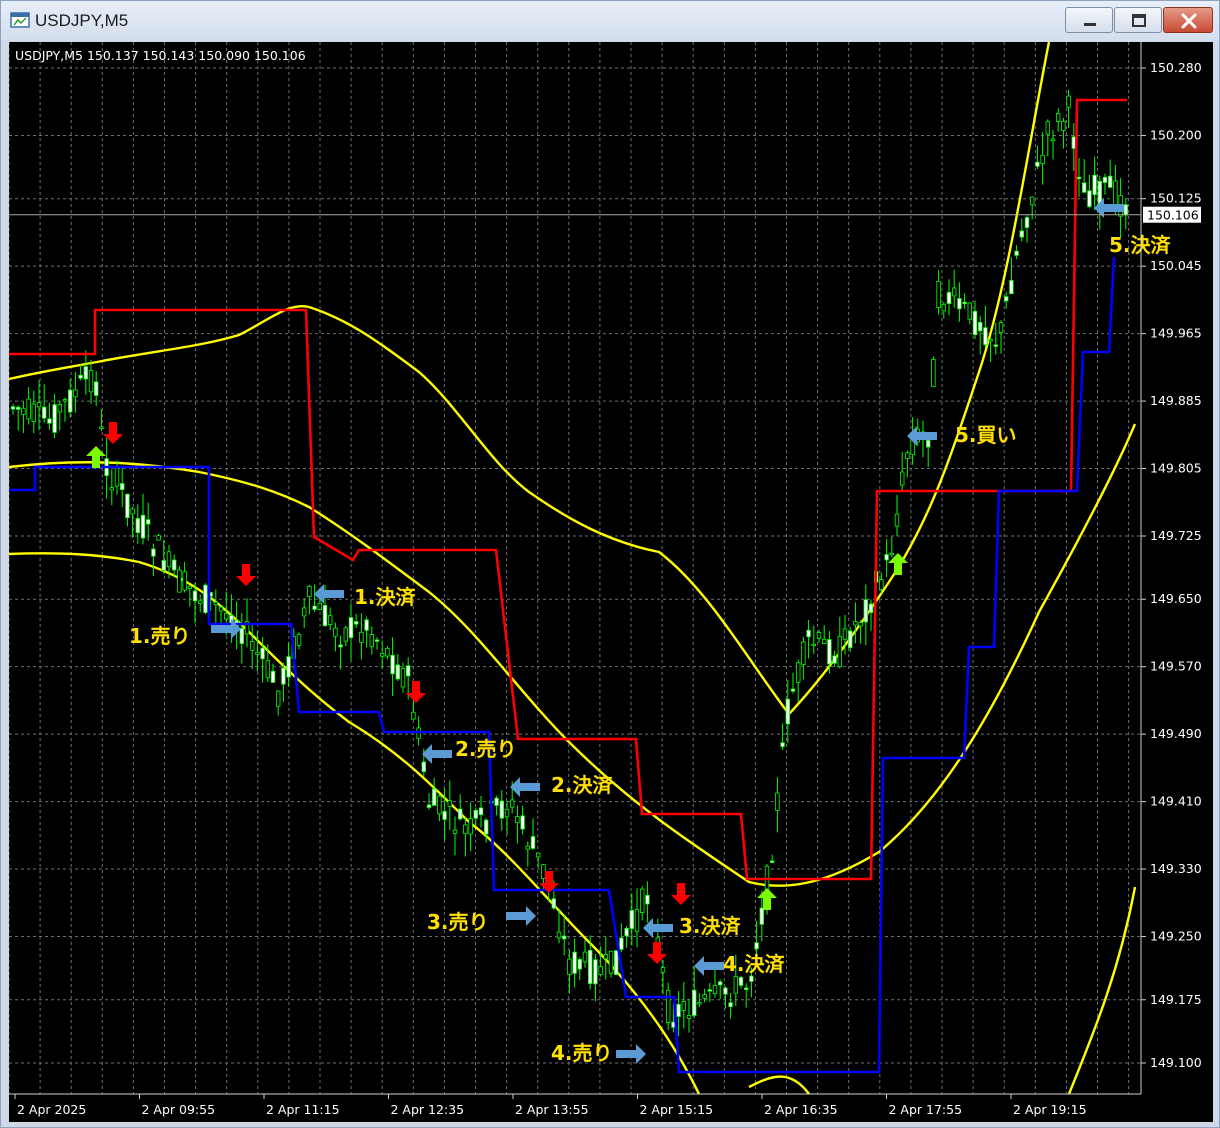  What do you see at coordinates (710, 926) in the screenshot?
I see `annotation-exit-label: 3.決済` at bounding box center [710, 926].